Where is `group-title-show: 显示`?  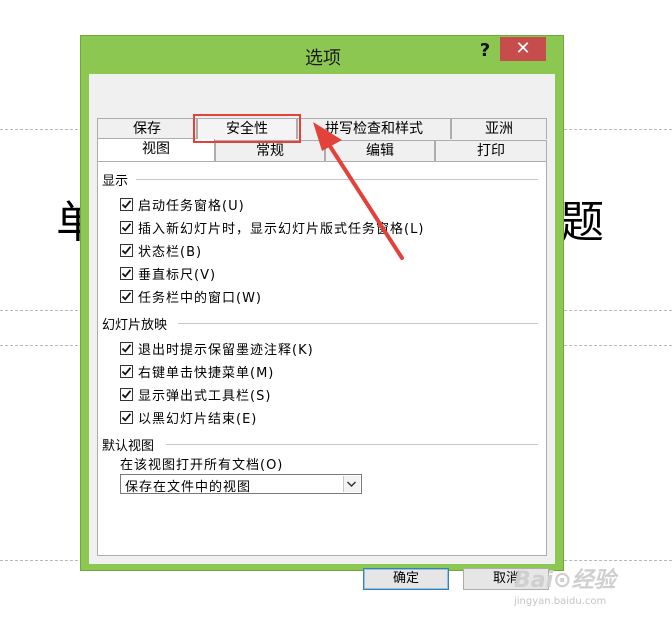 group-title-show: 显示 is located at coordinates (115, 181).